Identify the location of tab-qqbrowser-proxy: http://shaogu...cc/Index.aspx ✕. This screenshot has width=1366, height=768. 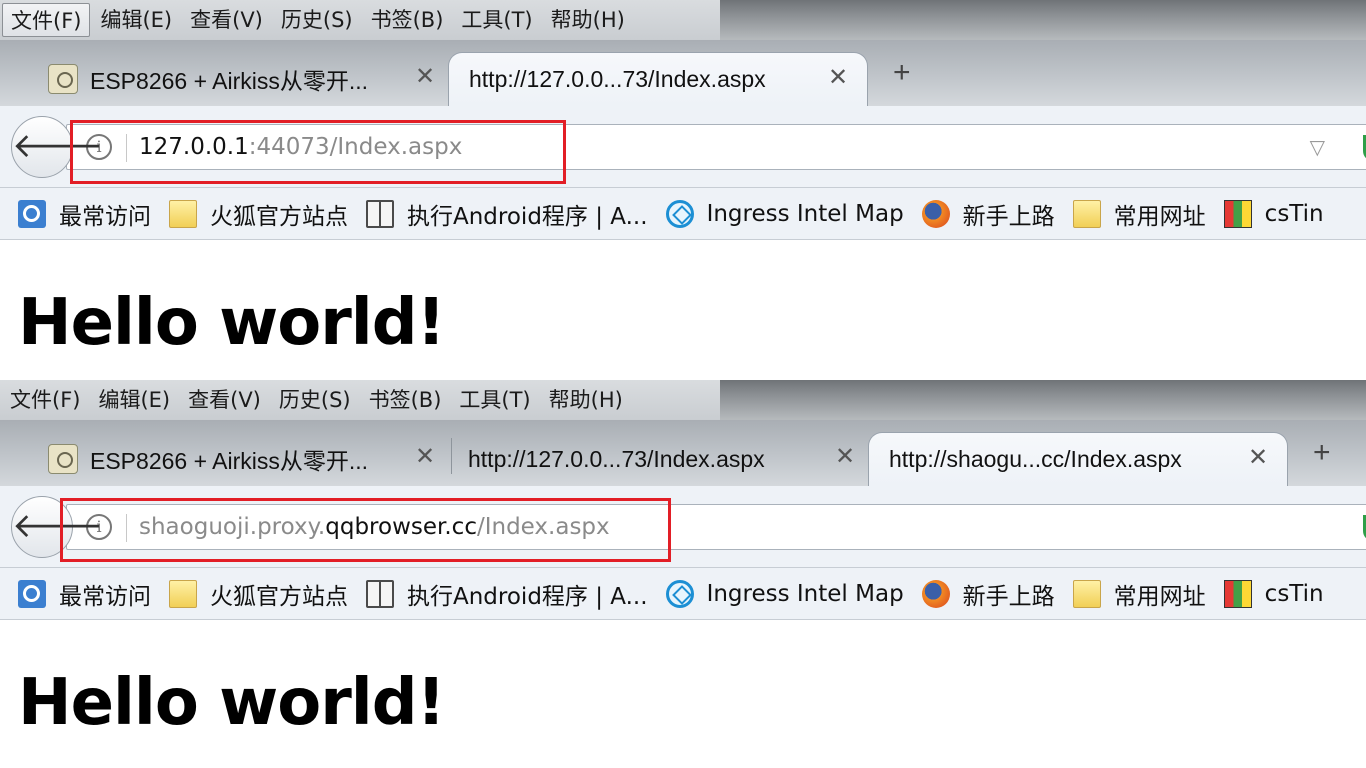
(1078, 459).